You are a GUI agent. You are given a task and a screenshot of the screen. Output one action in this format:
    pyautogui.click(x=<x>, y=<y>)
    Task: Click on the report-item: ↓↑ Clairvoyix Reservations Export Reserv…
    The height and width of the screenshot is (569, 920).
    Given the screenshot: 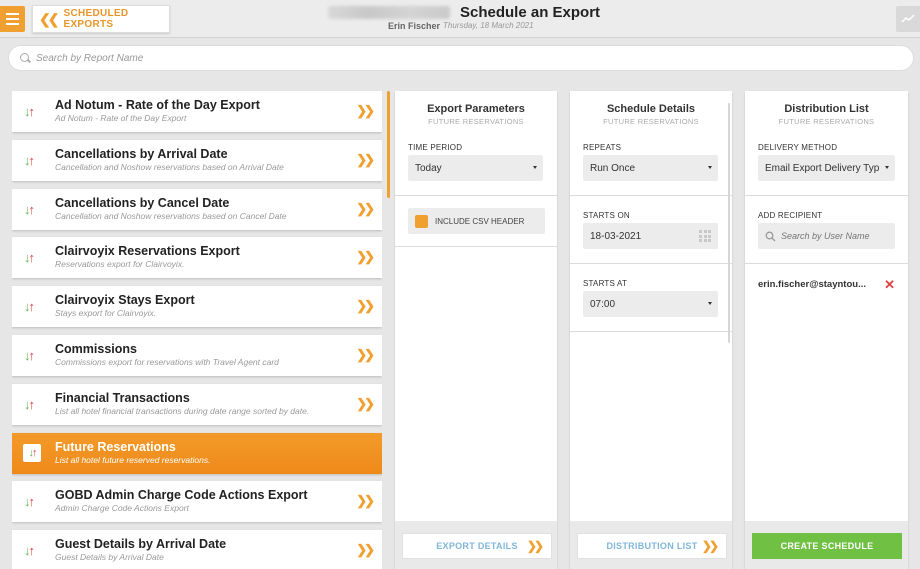 What is the action you would take?
    pyautogui.click(x=197, y=258)
    